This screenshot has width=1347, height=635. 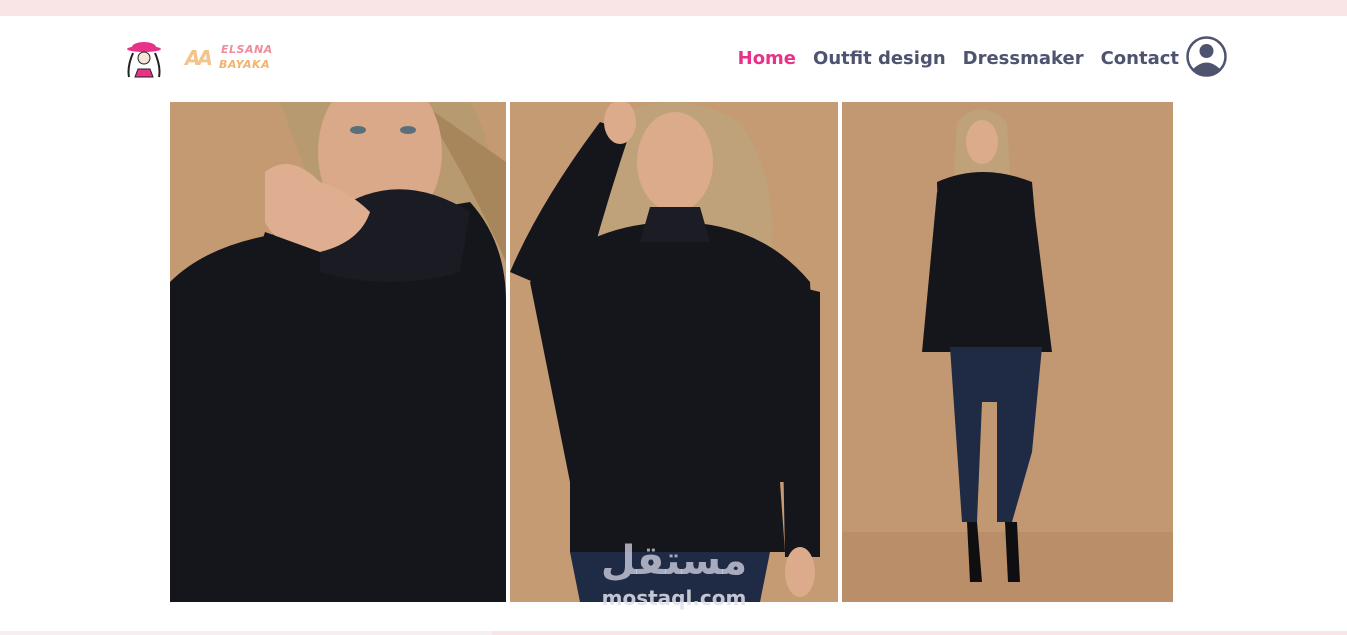 What do you see at coordinates (1140, 58) in the screenshot?
I see `nav-item-contact: Contact` at bounding box center [1140, 58].